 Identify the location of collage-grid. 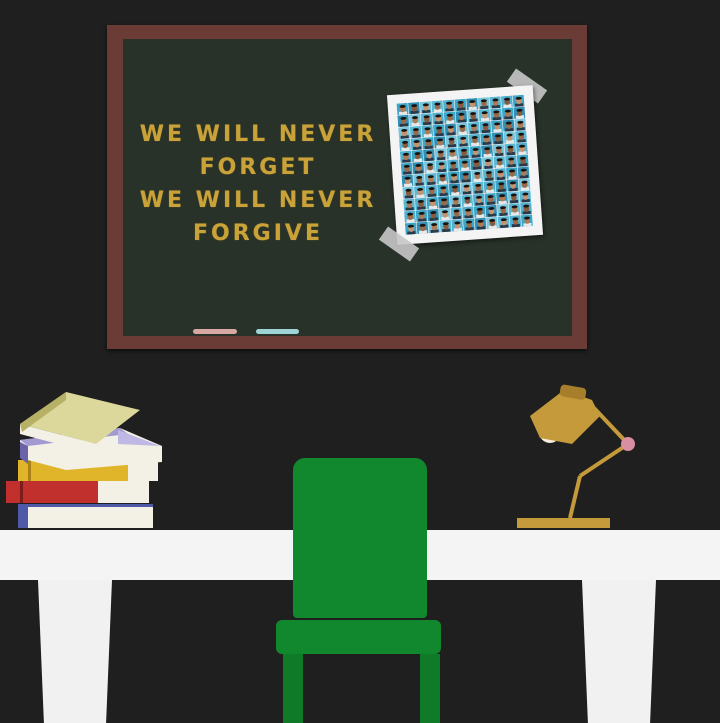
(464, 164).